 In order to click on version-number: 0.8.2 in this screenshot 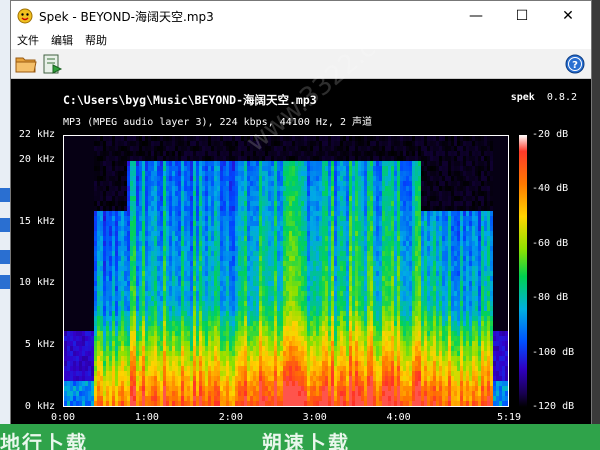, I will do `click(561, 97)`.